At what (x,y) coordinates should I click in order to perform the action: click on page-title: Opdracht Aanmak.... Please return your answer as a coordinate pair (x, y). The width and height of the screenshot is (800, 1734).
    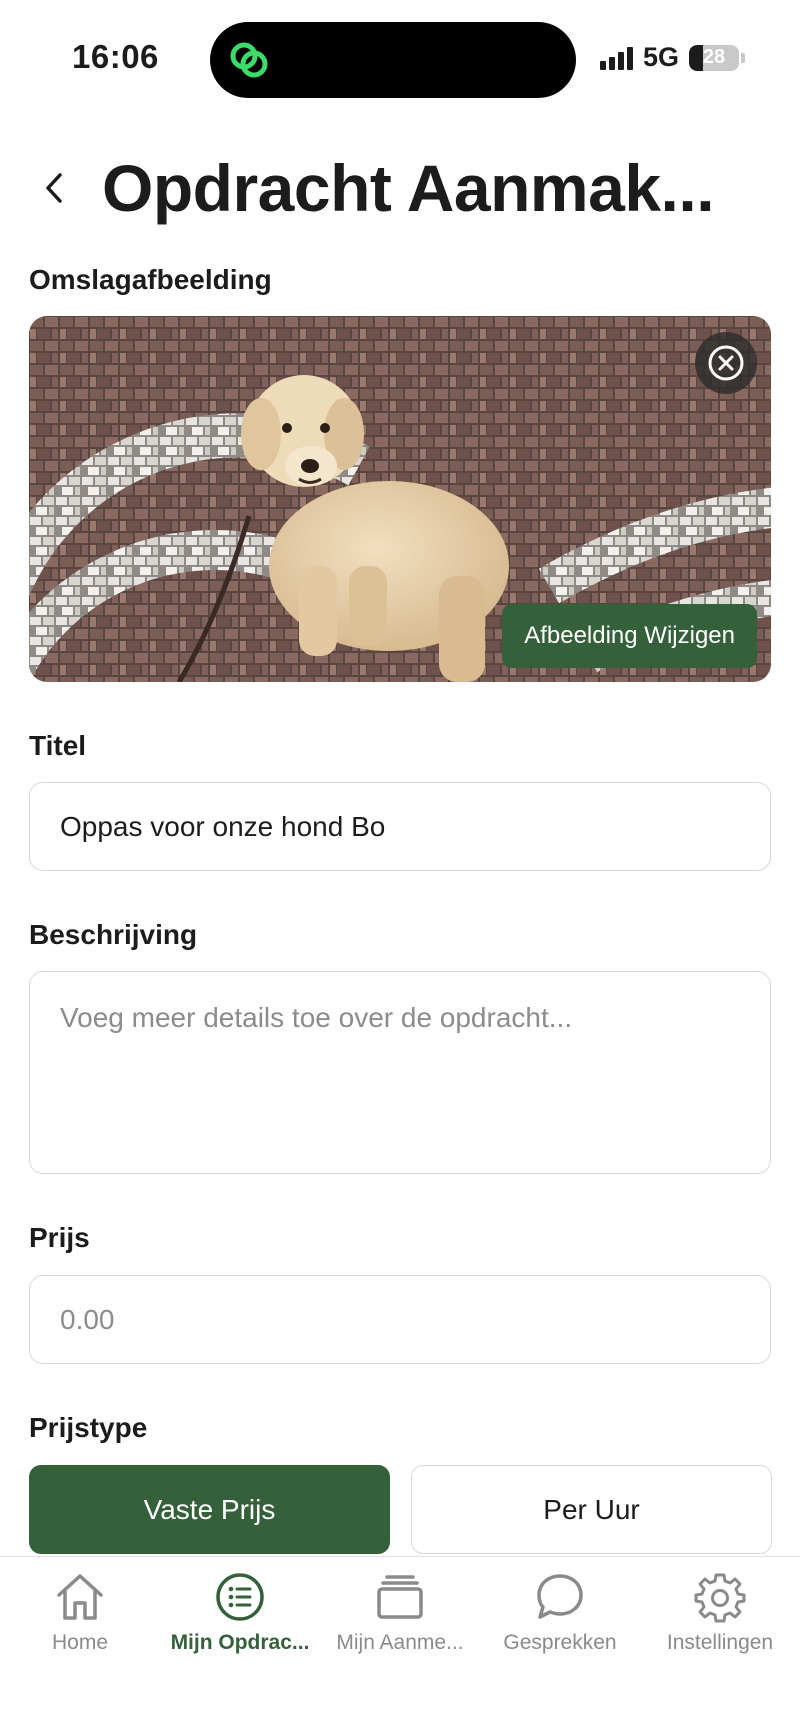
    Looking at the image, I should click on (408, 188).